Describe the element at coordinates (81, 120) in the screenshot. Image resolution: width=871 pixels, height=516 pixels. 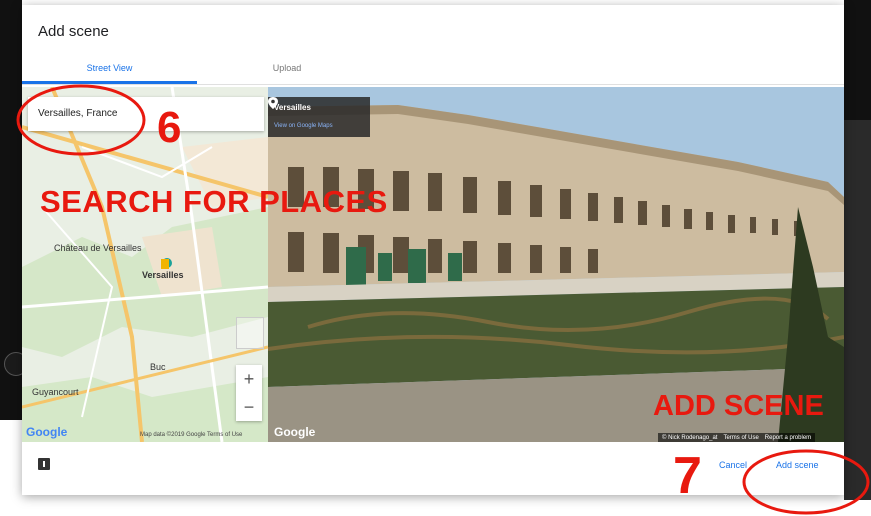
I see `search-highlight-circle` at that location.